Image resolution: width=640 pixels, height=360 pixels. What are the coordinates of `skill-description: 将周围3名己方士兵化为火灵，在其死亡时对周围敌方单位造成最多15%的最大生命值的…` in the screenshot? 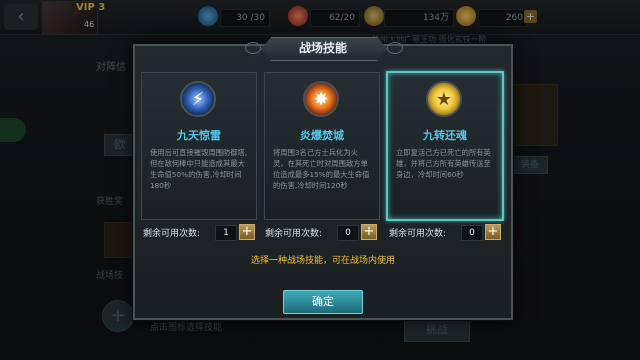 It's located at (321, 169).